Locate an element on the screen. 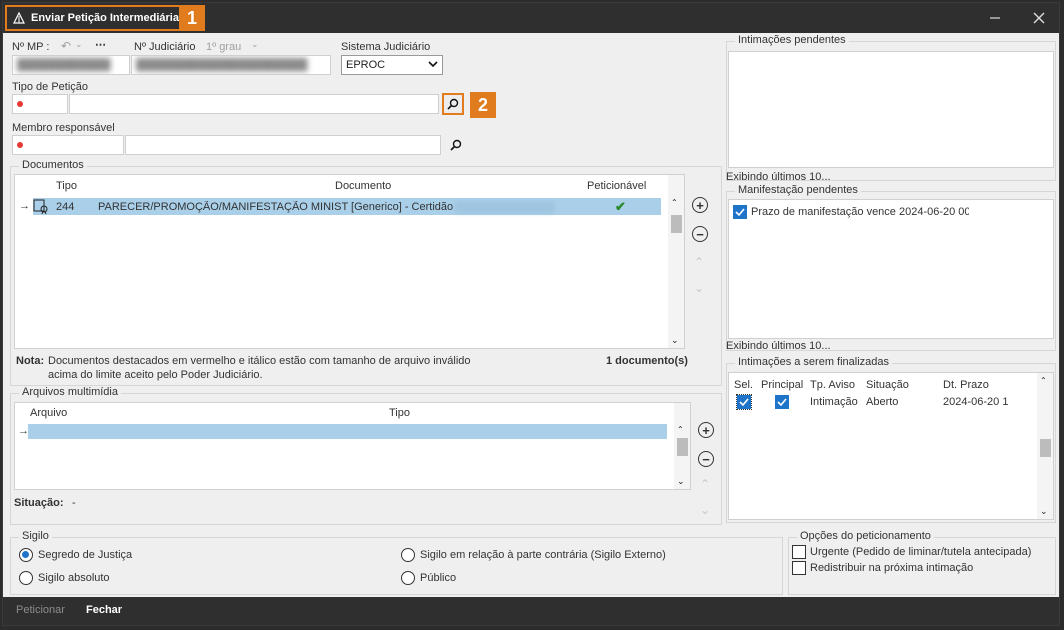 Image resolution: width=1064 pixels, height=630 pixels. sigilo-group-title: Sigilo is located at coordinates (35, 536).